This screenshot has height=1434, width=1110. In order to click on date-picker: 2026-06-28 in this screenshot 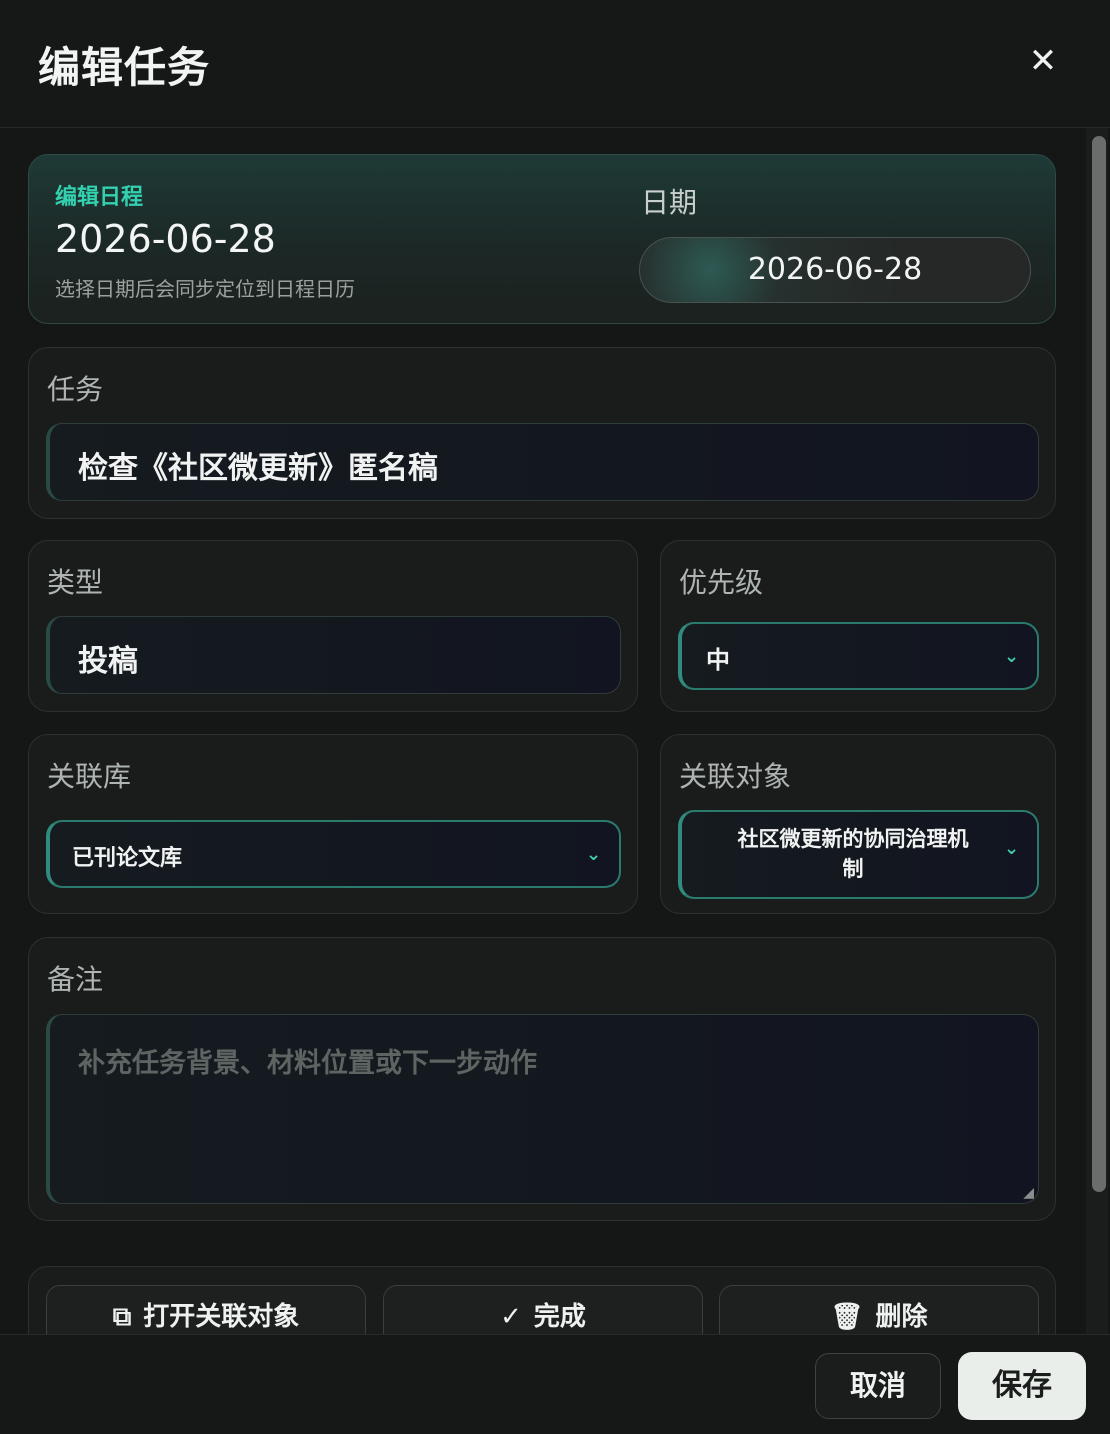, I will do `click(835, 270)`.